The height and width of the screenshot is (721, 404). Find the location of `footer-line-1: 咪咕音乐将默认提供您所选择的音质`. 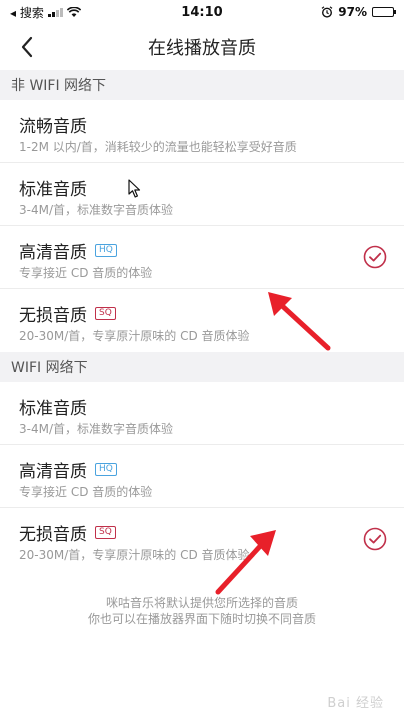

footer-line-1: 咪咕音乐将默认提供您所选择的音质 is located at coordinates (201, 603).